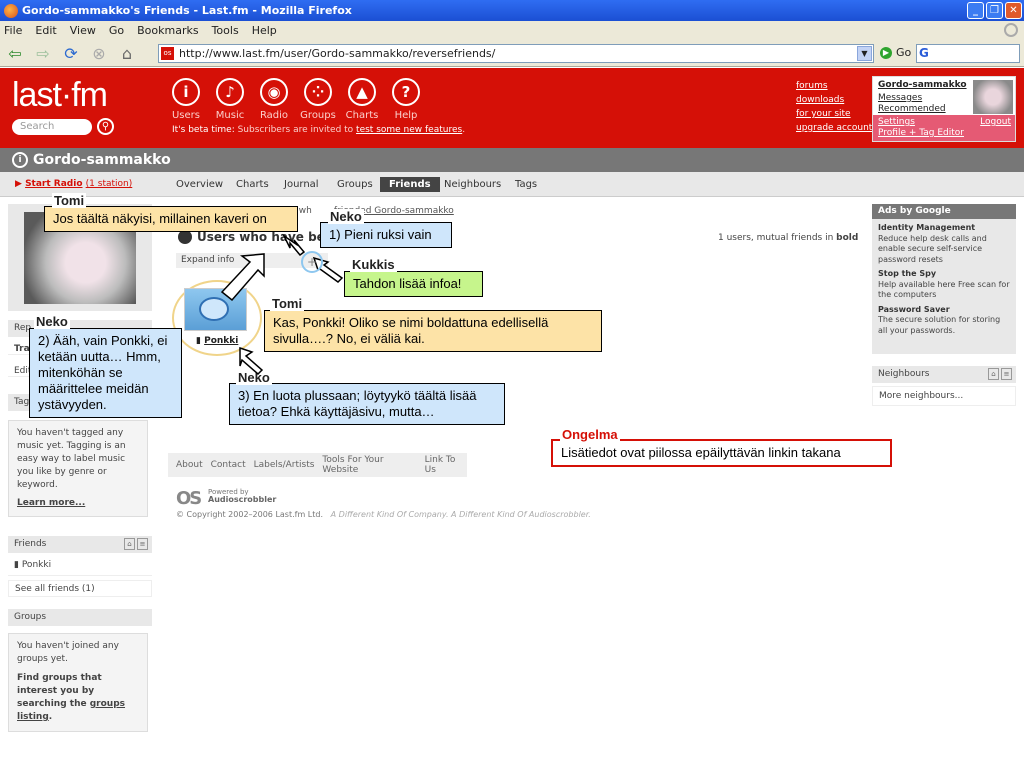  I want to click on annotation-arrows: +, so click(282, 304).